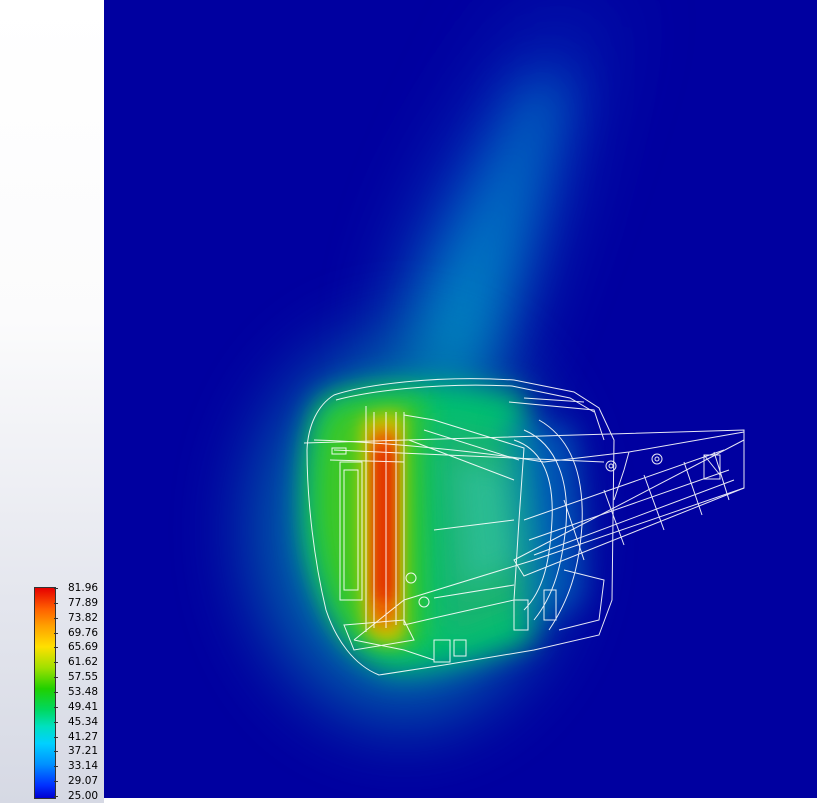 The width and height of the screenshot is (817, 803). I want to click on heat-plume, so click(514, 190).